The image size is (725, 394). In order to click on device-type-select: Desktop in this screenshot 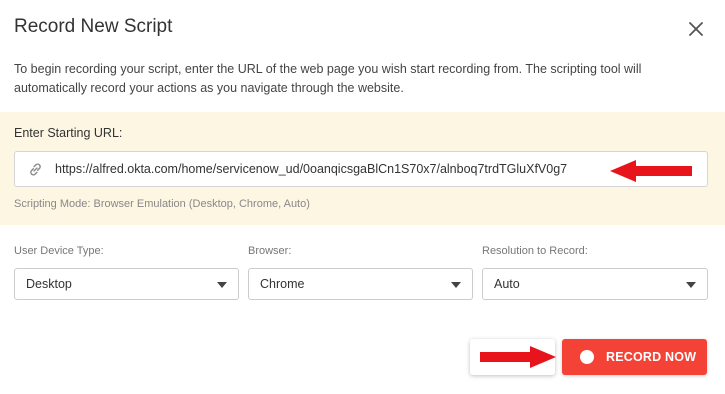, I will do `click(126, 284)`.